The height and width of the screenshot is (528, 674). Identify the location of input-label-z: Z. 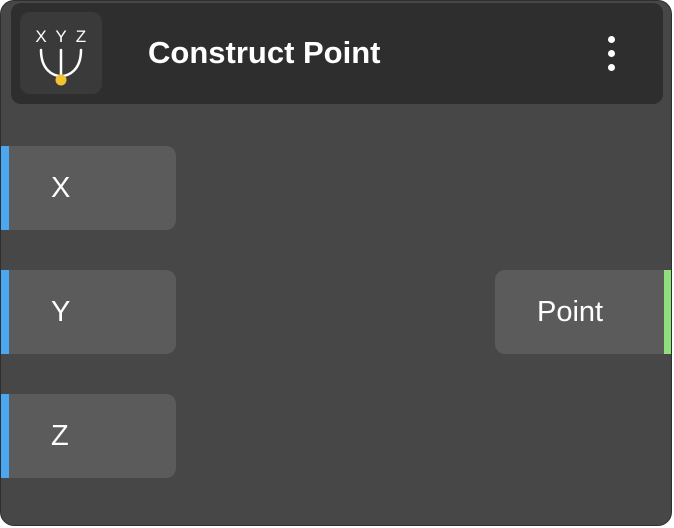
(60, 436).